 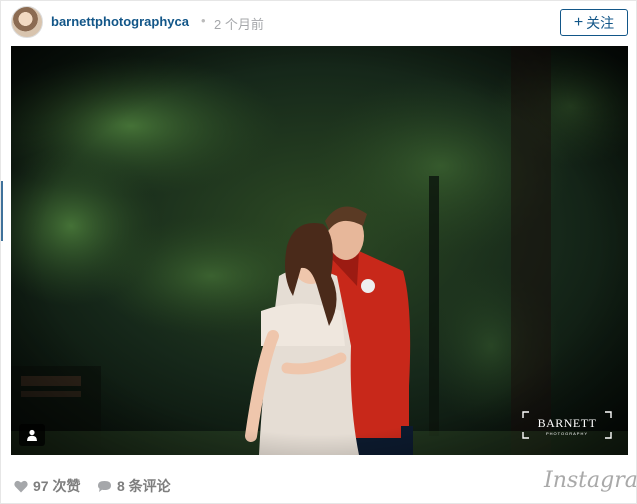 What do you see at coordinates (318, 23) in the screenshot?
I see `post-header: barnettphotographyca • 2 个月前 + 关注` at bounding box center [318, 23].